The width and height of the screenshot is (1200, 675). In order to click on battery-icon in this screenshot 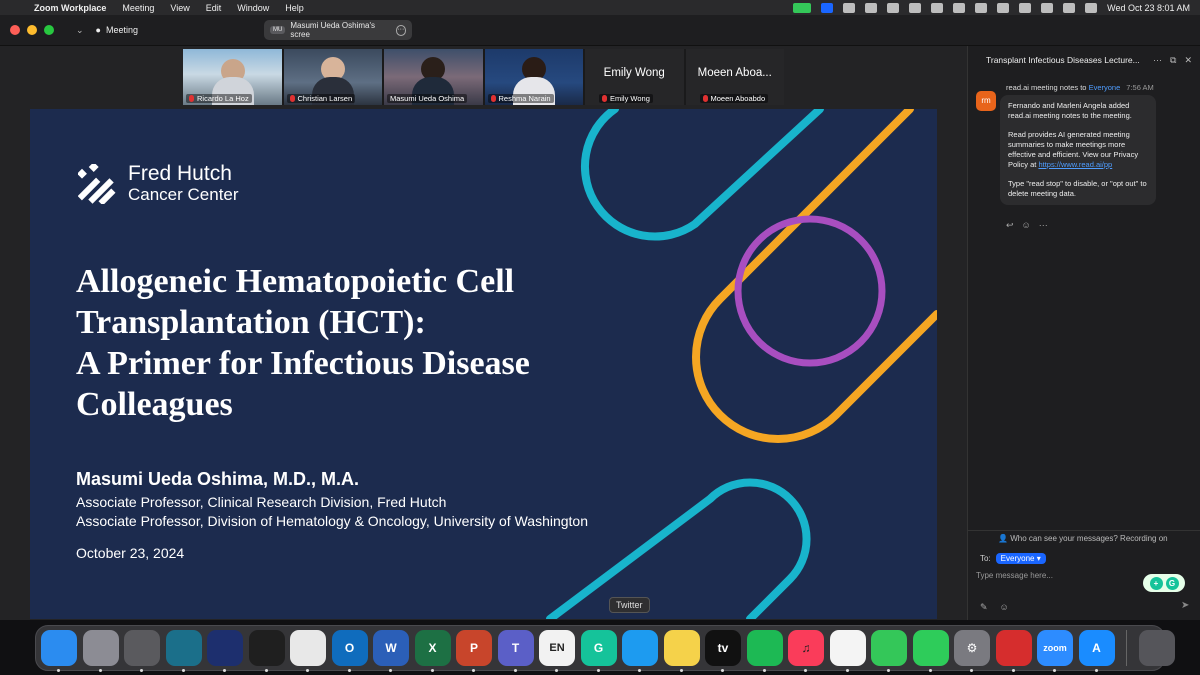, I will do `click(981, 7)`.